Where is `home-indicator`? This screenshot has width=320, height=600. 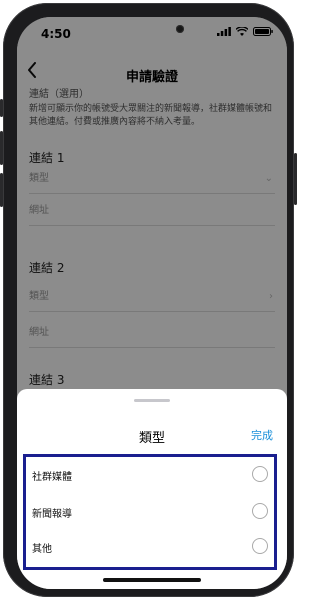 home-indicator is located at coordinates (152, 580).